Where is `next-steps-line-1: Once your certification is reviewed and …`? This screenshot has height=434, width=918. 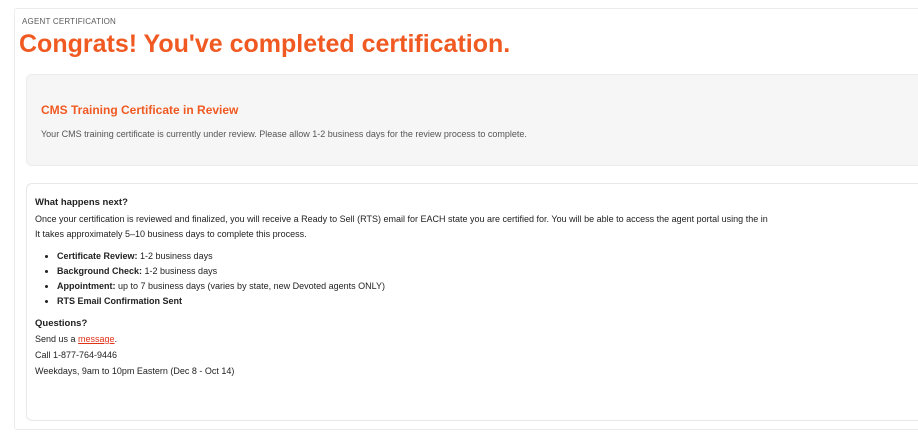
next-steps-line-1: Once your certification is reviewed and … is located at coordinates (401, 219).